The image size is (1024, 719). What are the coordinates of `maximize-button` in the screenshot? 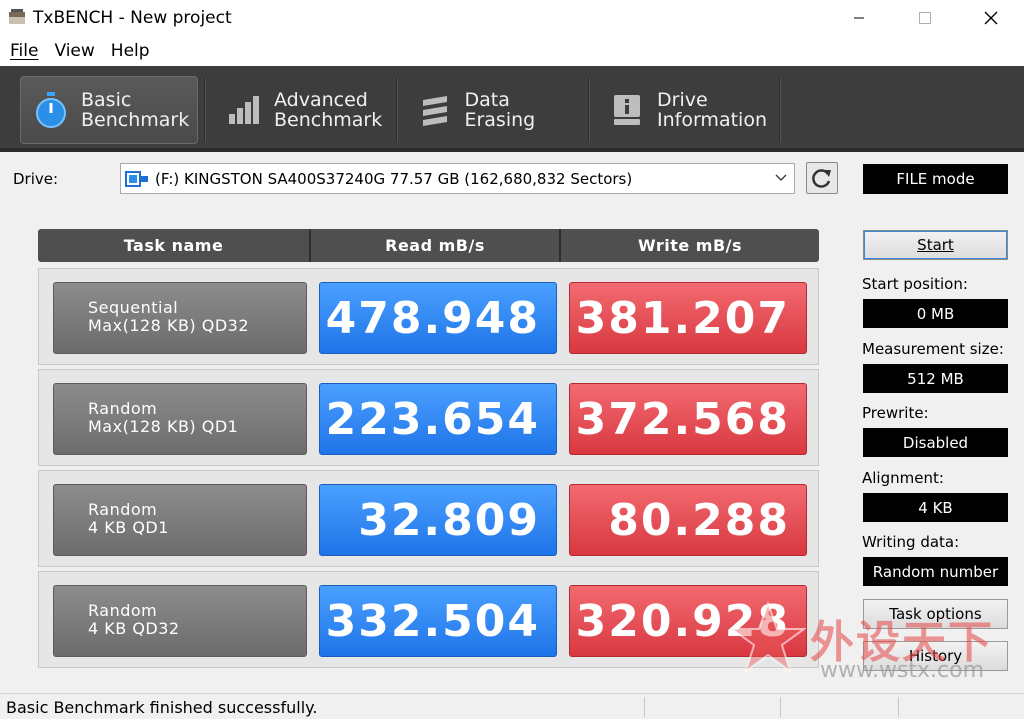 It's located at (925, 18).